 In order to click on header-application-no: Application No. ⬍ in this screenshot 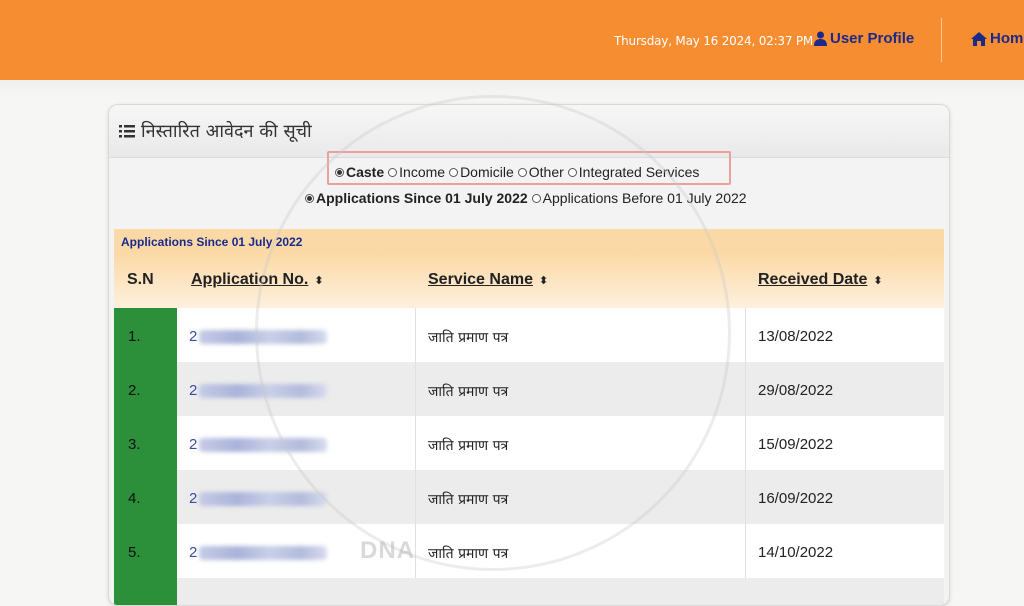, I will do `click(257, 280)`.